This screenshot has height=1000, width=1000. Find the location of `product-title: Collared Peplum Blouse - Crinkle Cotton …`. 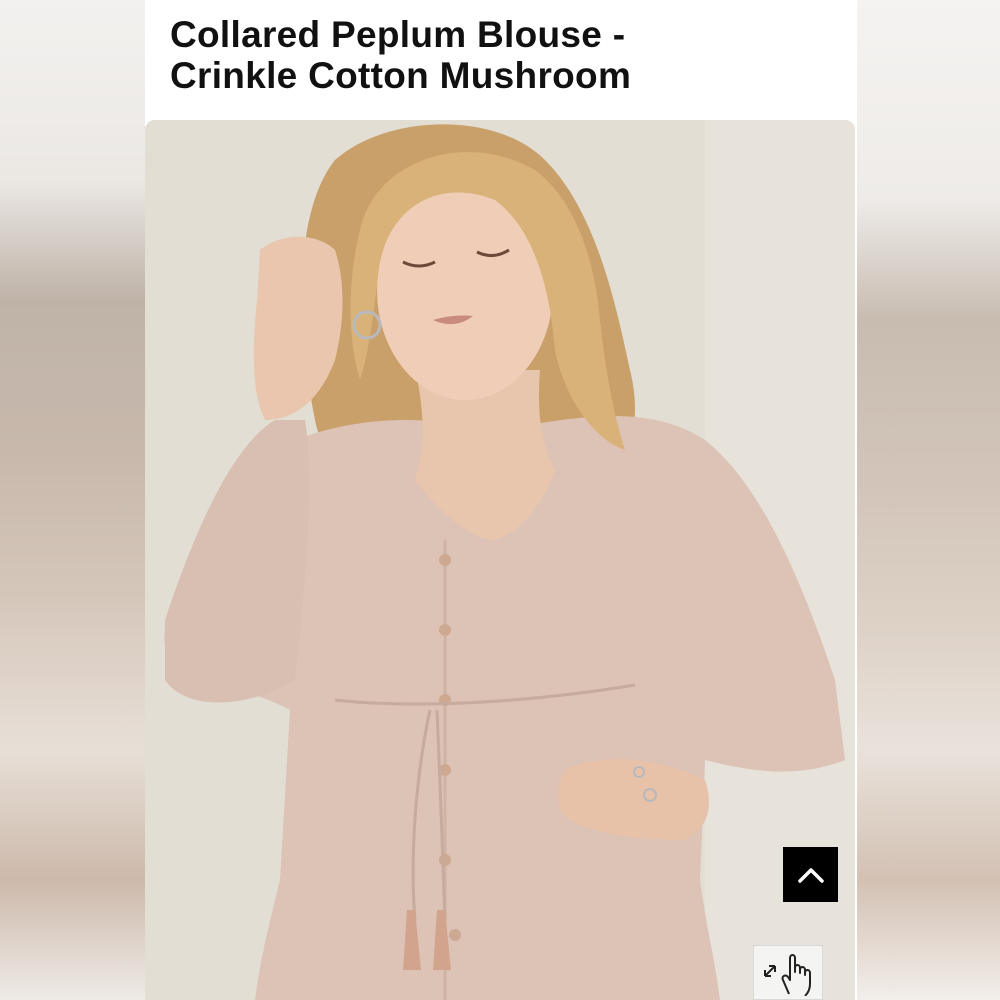

product-title: Collared Peplum Blouse - Crinkle Cotton … is located at coordinates (500, 55).